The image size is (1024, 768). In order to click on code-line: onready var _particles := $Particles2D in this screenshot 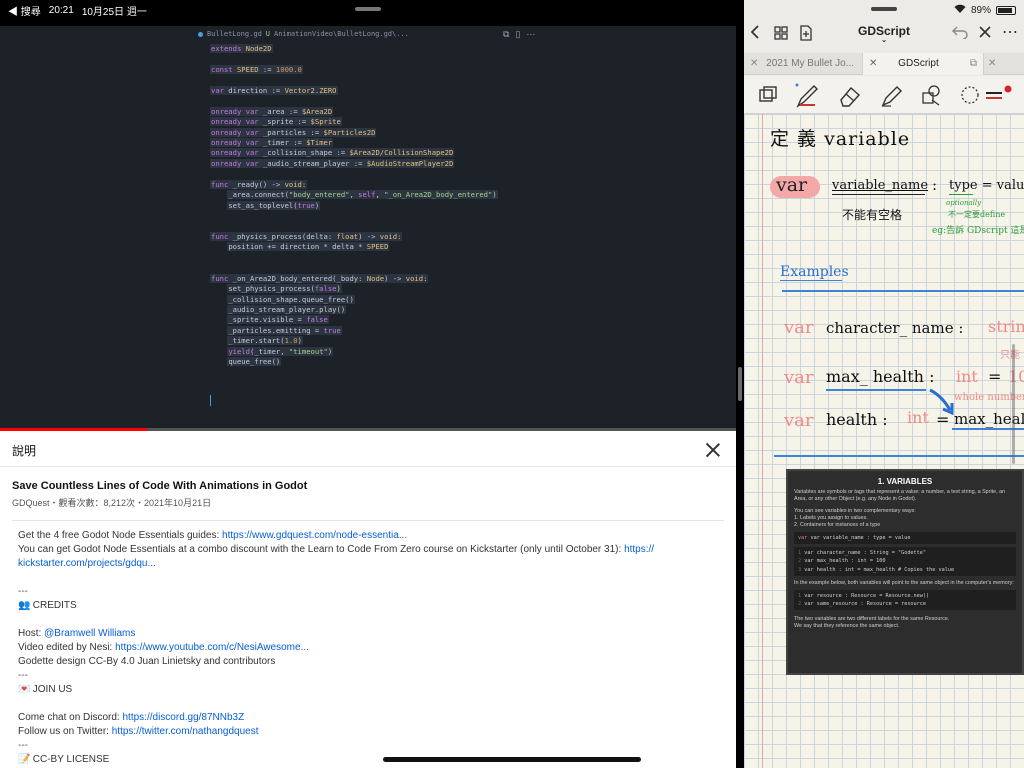, I will do `click(293, 132)`.